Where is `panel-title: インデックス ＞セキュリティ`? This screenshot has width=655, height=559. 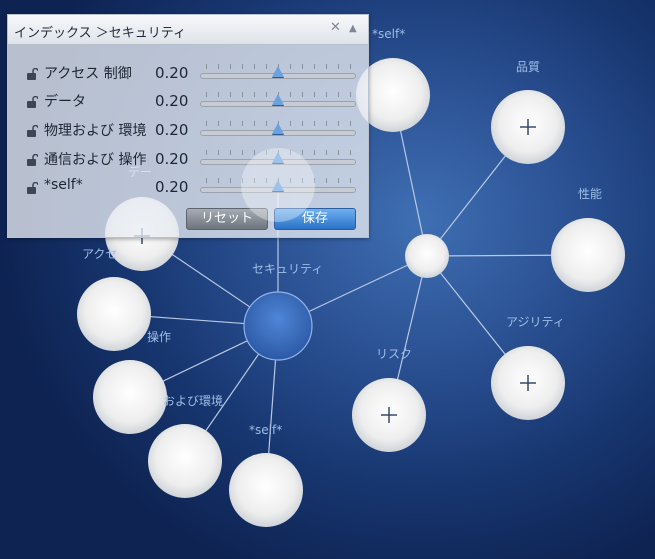 panel-title: インデックス ＞セキュリティ is located at coordinates (100, 33).